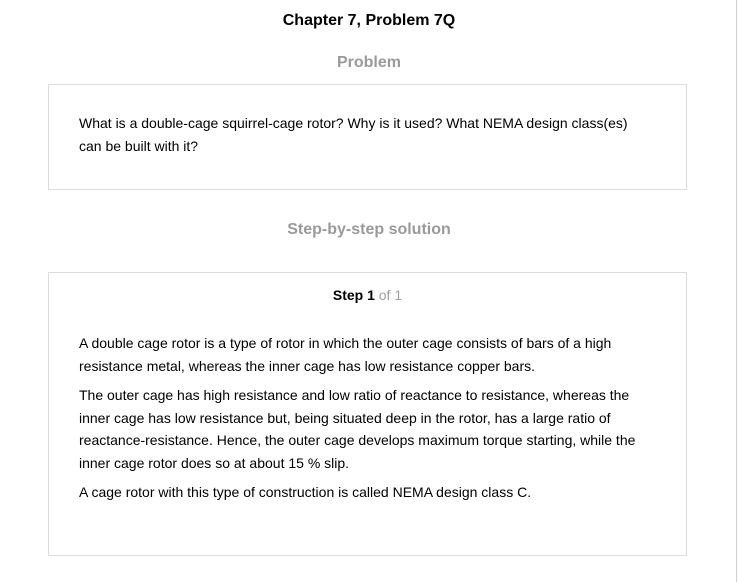 The height and width of the screenshot is (582, 738). I want to click on step-header: Step 1 of 1, so click(367, 295).